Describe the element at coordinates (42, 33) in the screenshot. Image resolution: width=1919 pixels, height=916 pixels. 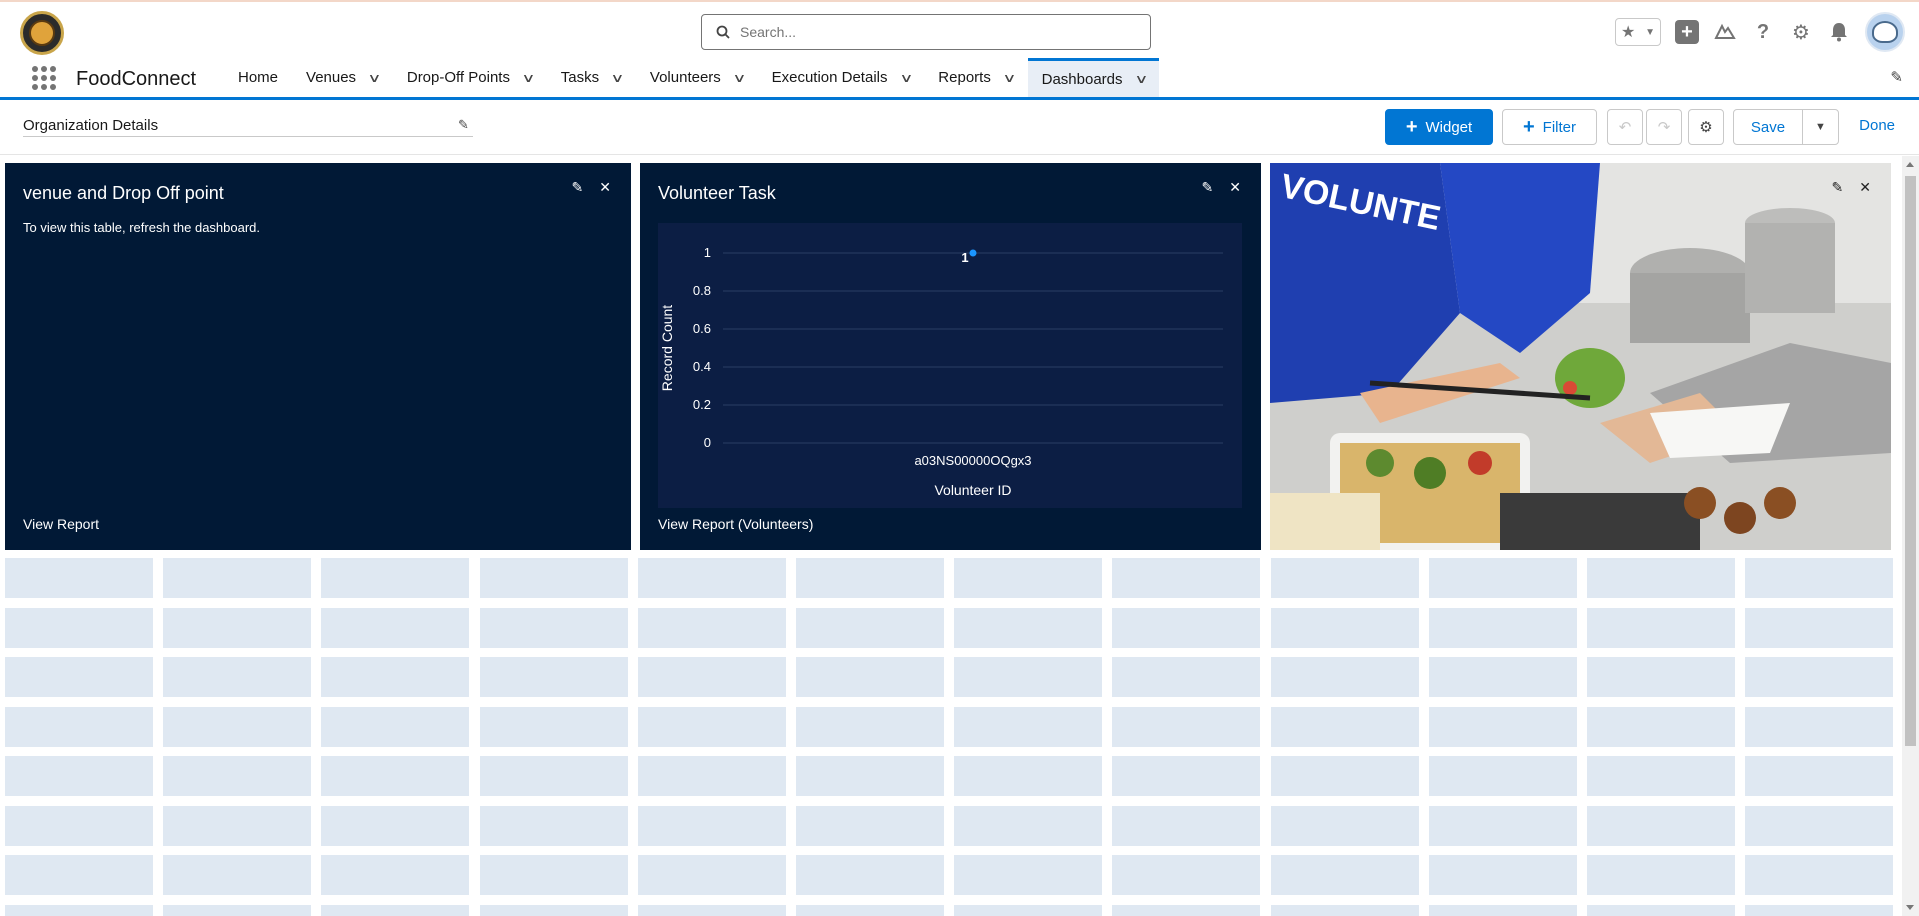
I see `app-logo` at that location.